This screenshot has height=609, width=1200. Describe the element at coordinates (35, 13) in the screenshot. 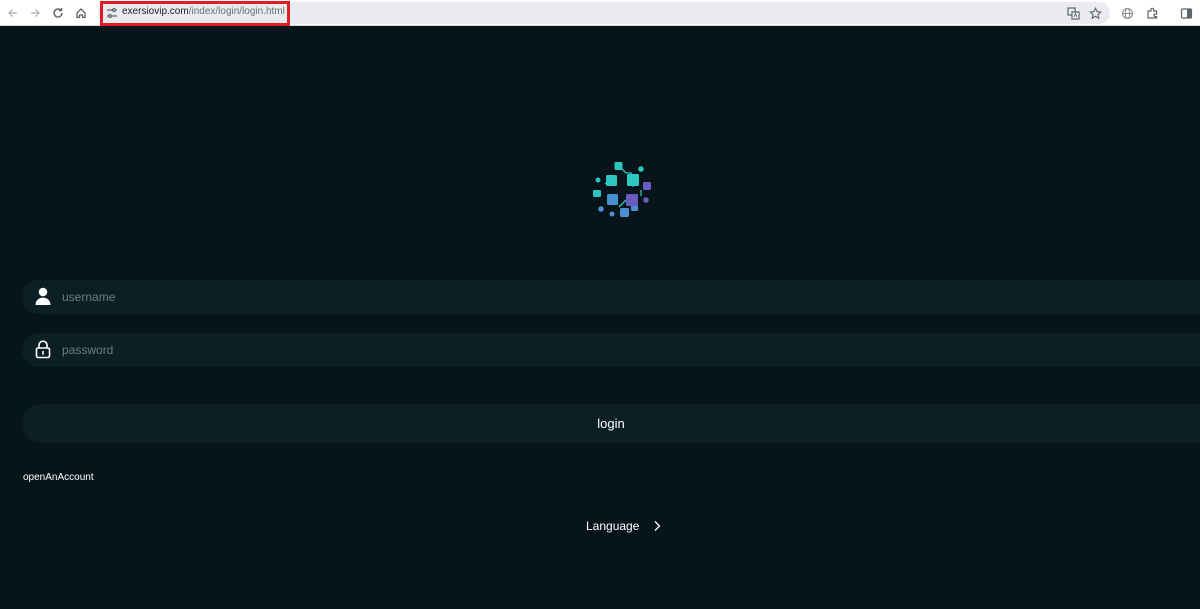

I see `arrow-right-icon` at that location.